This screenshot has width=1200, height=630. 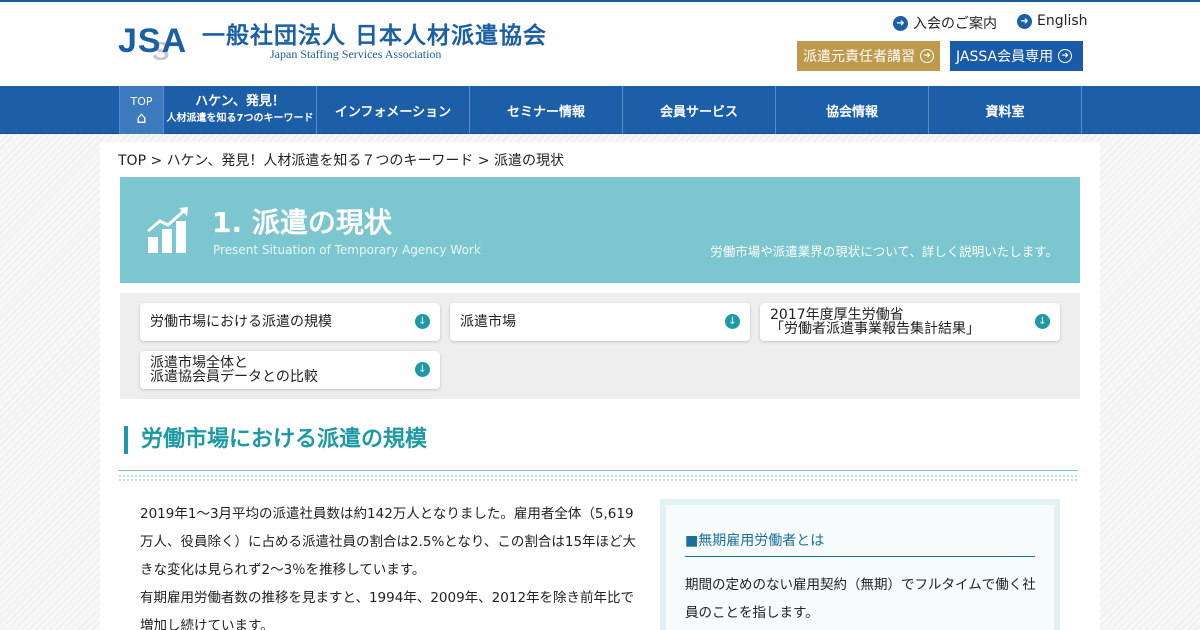 I want to click on nav-item-member-services: 会員サービス, so click(x=699, y=110).